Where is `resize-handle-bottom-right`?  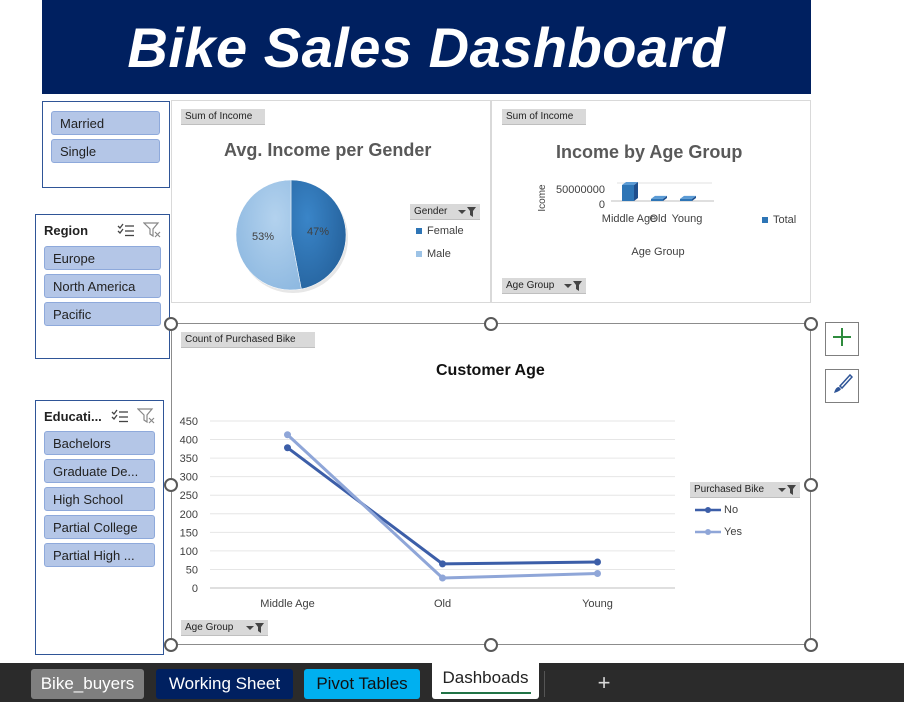
resize-handle-bottom-right is located at coordinates (811, 645).